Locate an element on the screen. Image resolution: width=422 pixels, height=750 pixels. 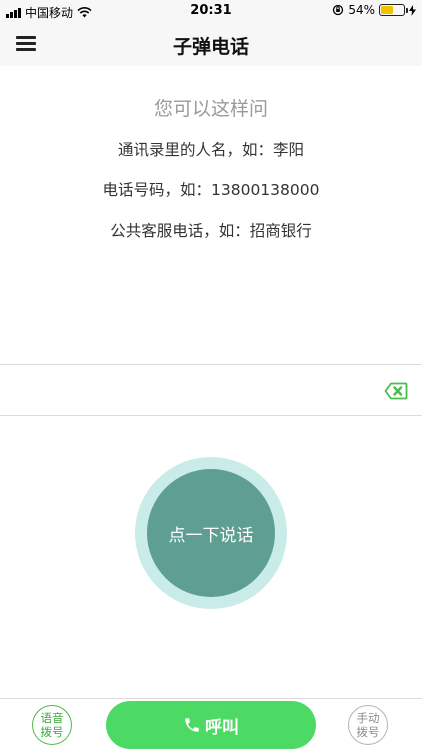
nav-bar: 子弹电话 is located at coordinates (211, 44).